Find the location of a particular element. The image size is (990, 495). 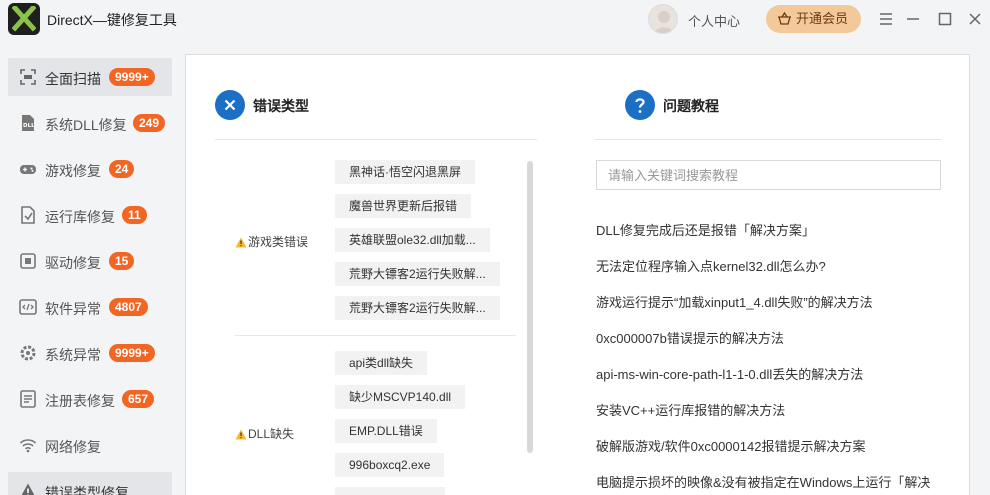

sidebar-item-label: 注册表修复 is located at coordinates (80, 401).